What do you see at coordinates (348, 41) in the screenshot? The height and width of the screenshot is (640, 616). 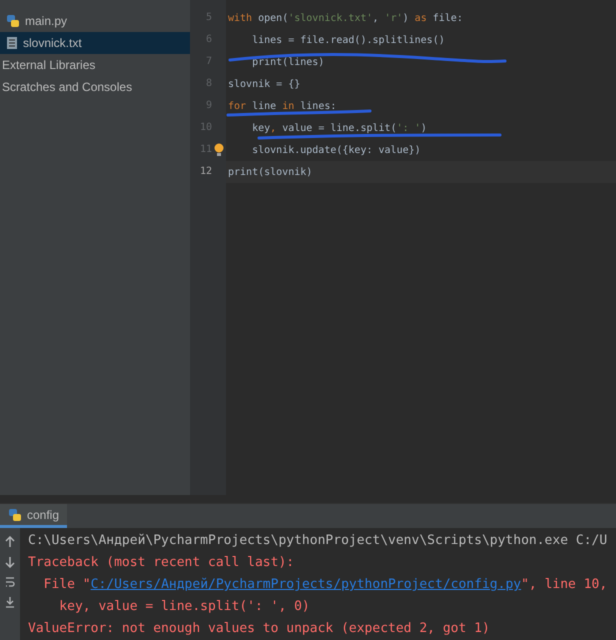 I see `code-line: lines = file.read().splitlines()` at bounding box center [348, 41].